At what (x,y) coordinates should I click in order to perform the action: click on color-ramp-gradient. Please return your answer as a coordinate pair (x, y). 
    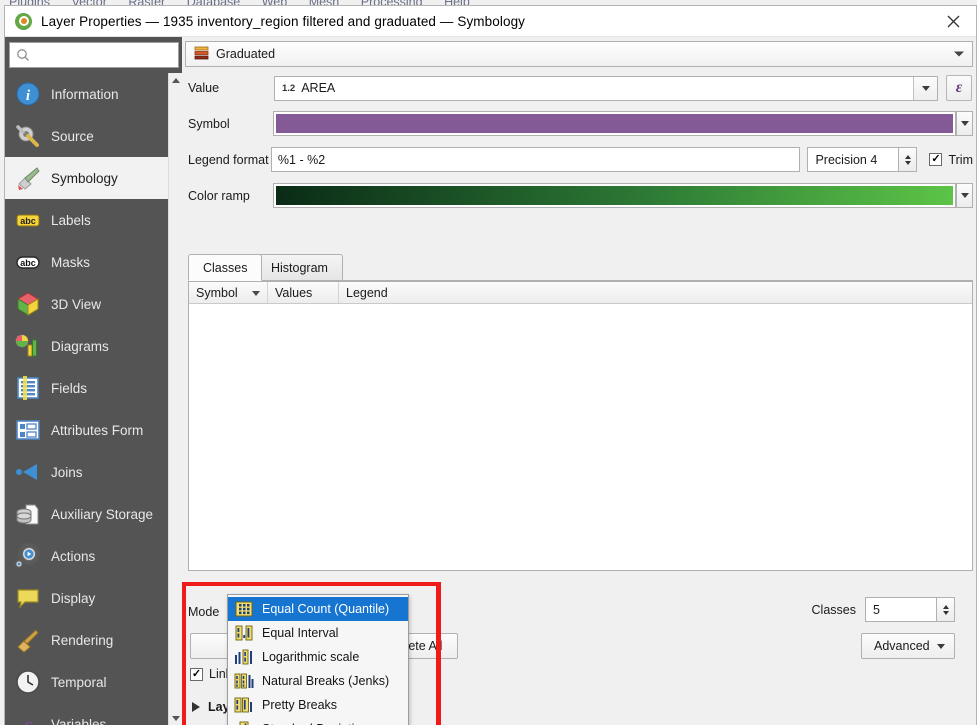
    Looking at the image, I should click on (615, 195).